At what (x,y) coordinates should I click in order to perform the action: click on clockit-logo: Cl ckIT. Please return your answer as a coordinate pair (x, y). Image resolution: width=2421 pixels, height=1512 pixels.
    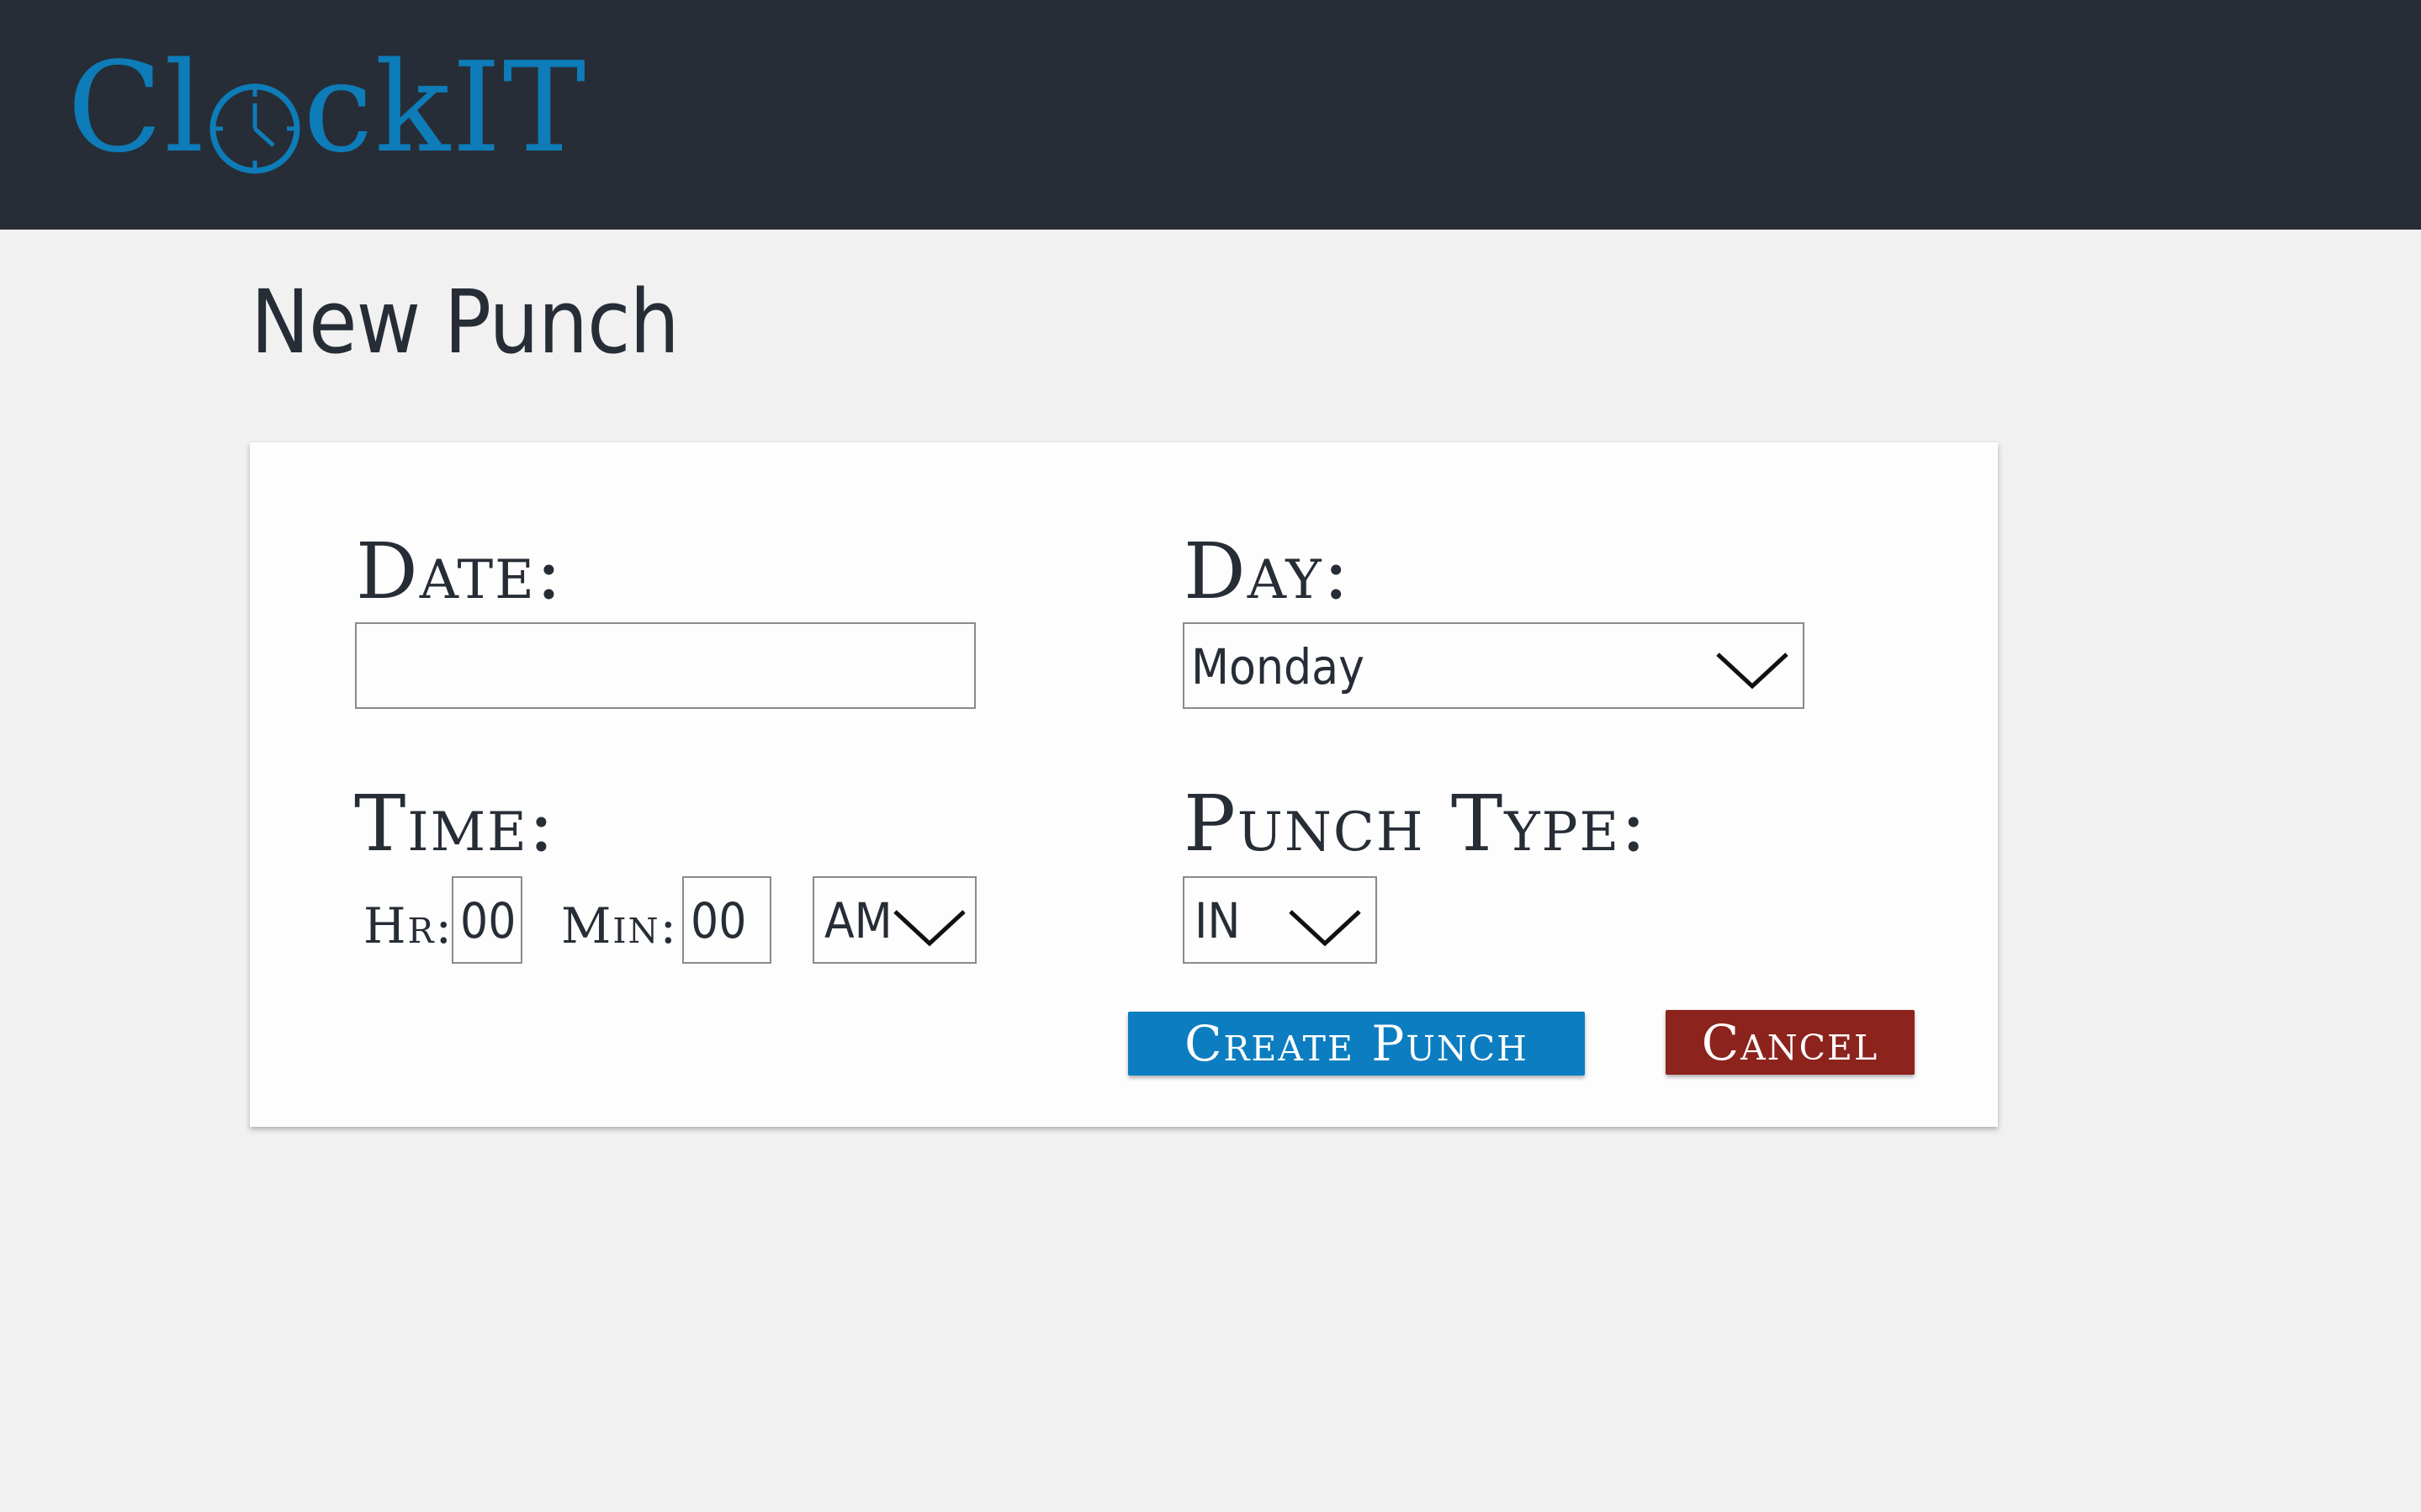
    Looking at the image, I should click on (328, 107).